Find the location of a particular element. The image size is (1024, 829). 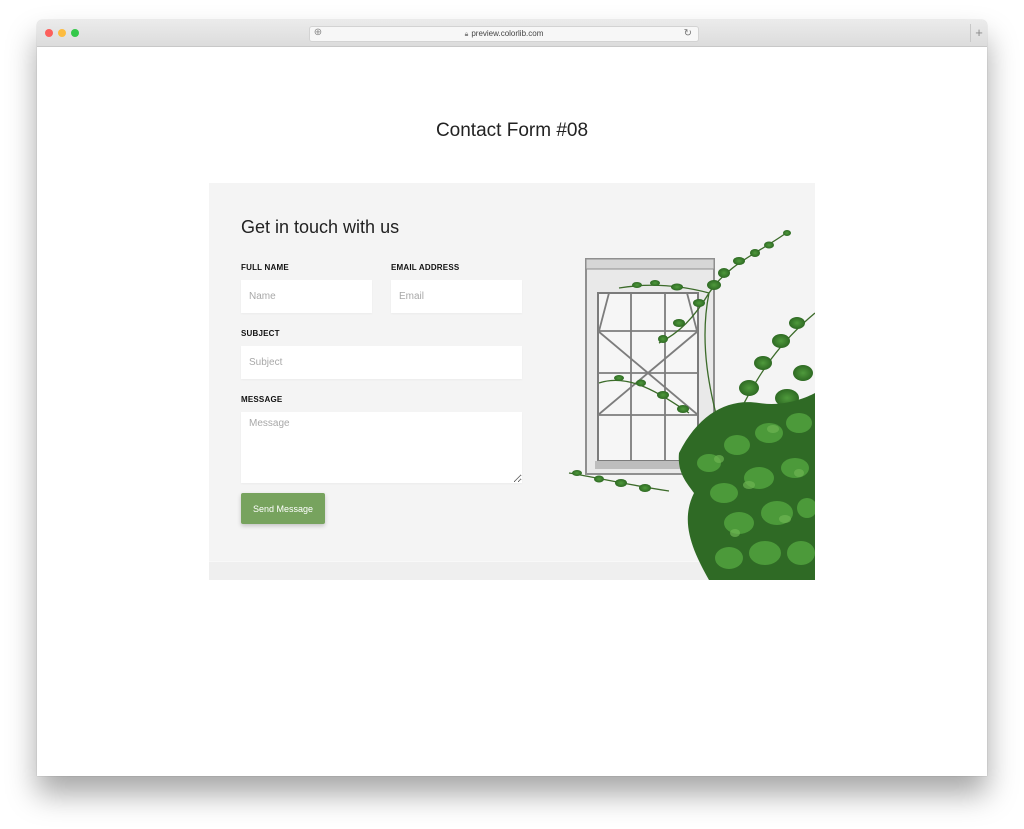

subject-input is located at coordinates (381, 362).